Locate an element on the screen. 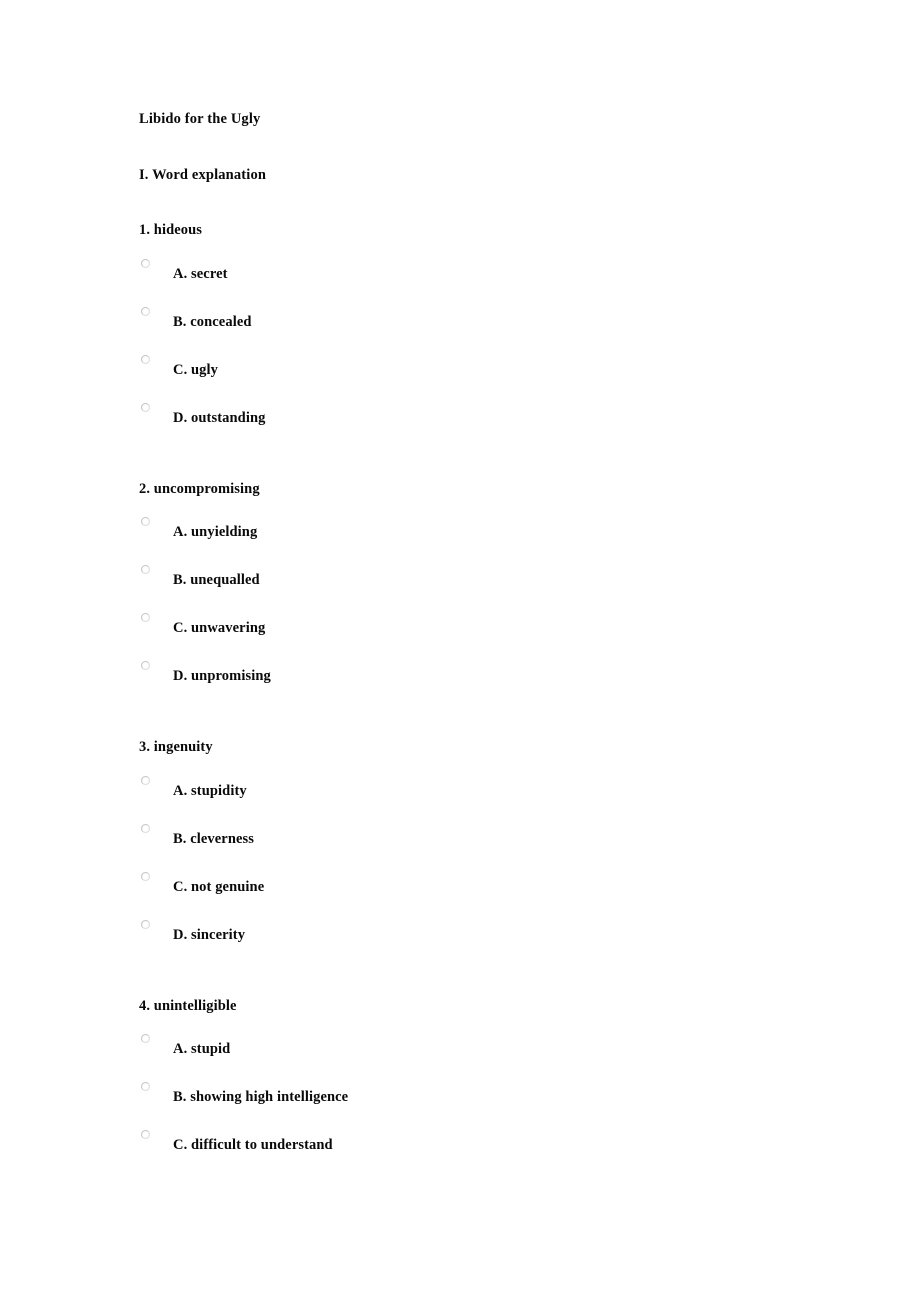  option-label: B. unequalled is located at coordinates (216, 580).